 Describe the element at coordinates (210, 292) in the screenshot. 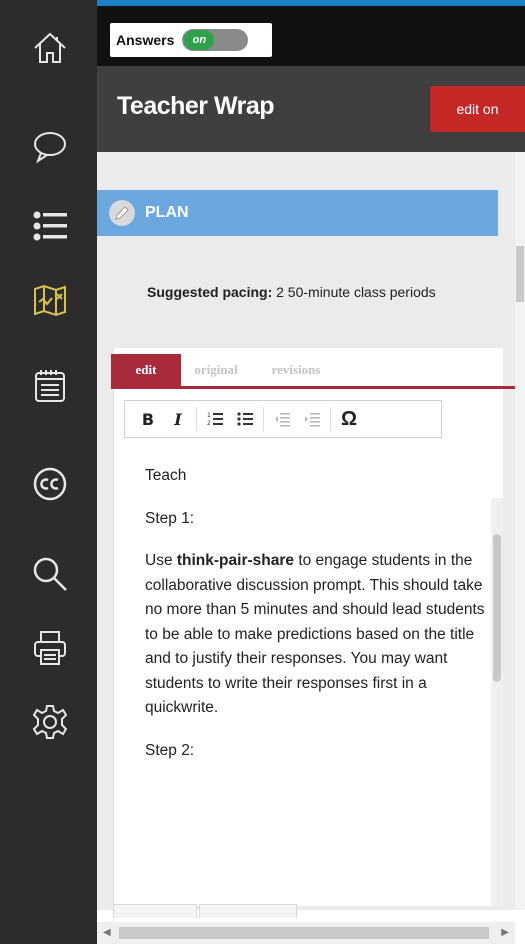

I see `pacing-label: Suggested pacing:` at that location.